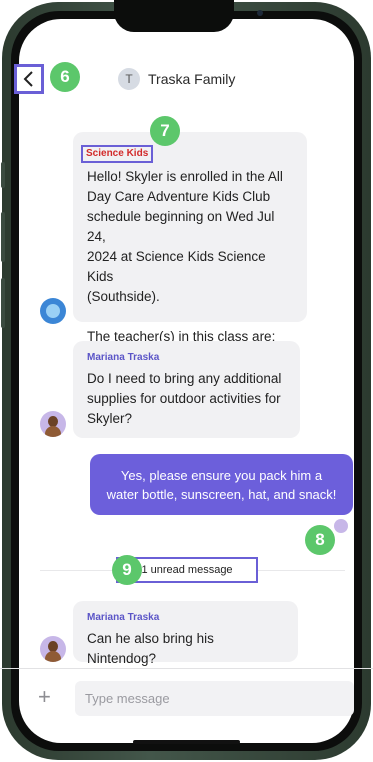 The image size is (373, 762). Describe the element at coordinates (3, 303) in the screenshot. I see `volume-down-button` at that location.